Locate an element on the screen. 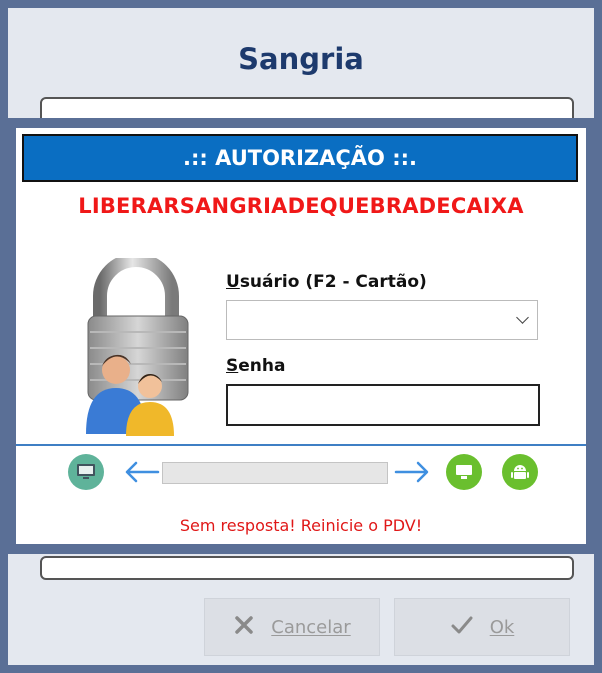 The height and width of the screenshot is (673, 602). user-select is located at coordinates (382, 320).